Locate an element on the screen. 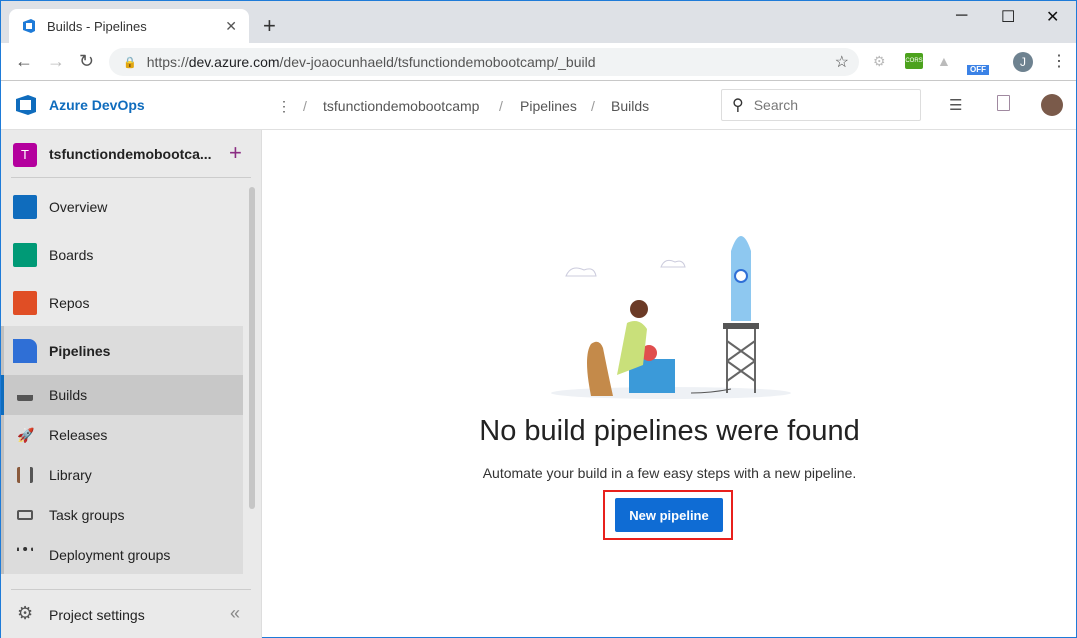 The height and width of the screenshot is (638, 1077). empty-state-illustration is located at coordinates (671, 317).